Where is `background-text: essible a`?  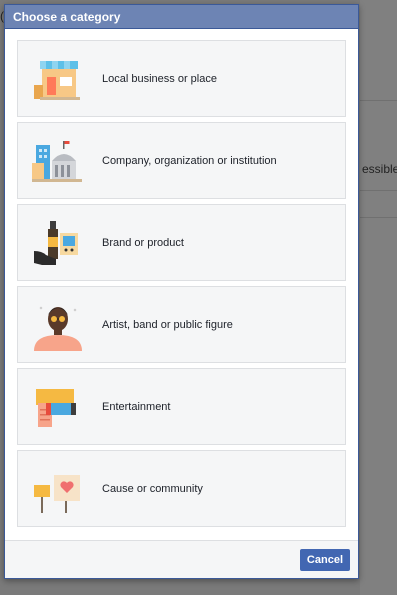 background-text: essible a is located at coordinates (379, 169).